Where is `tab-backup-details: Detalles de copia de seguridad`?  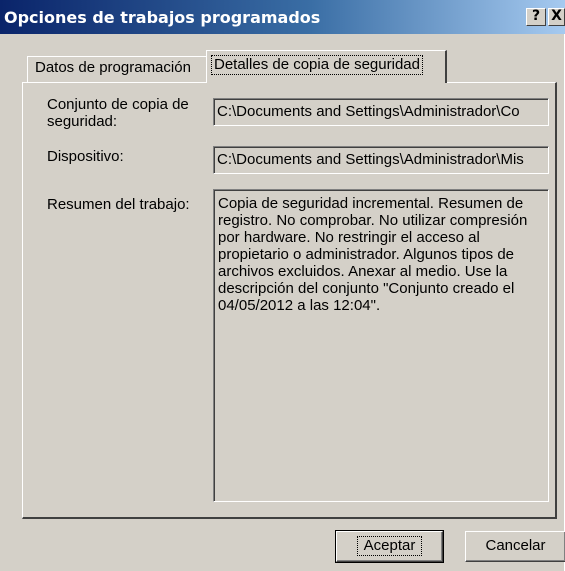
tab-backup-details: Detalles de copia de seguridad is located at coordinates (326, 66).